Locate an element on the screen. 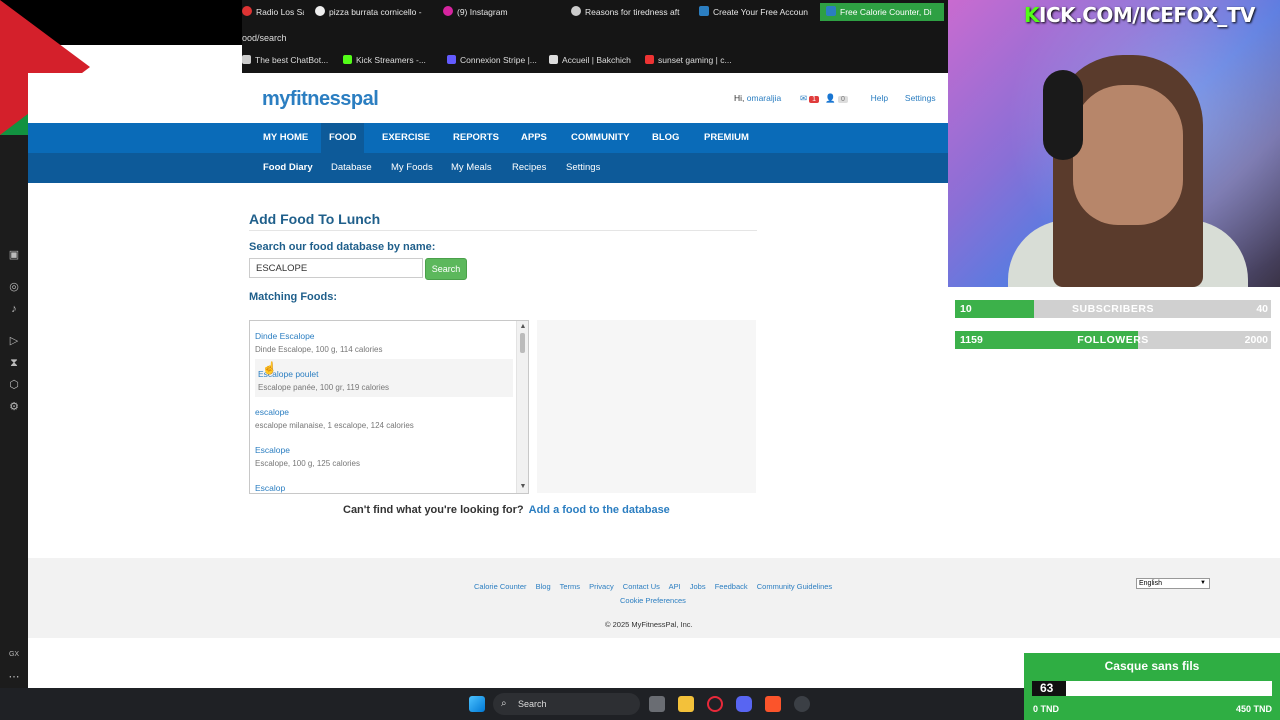  followers-goal: 2000 is located at coordinates (1256, 340).